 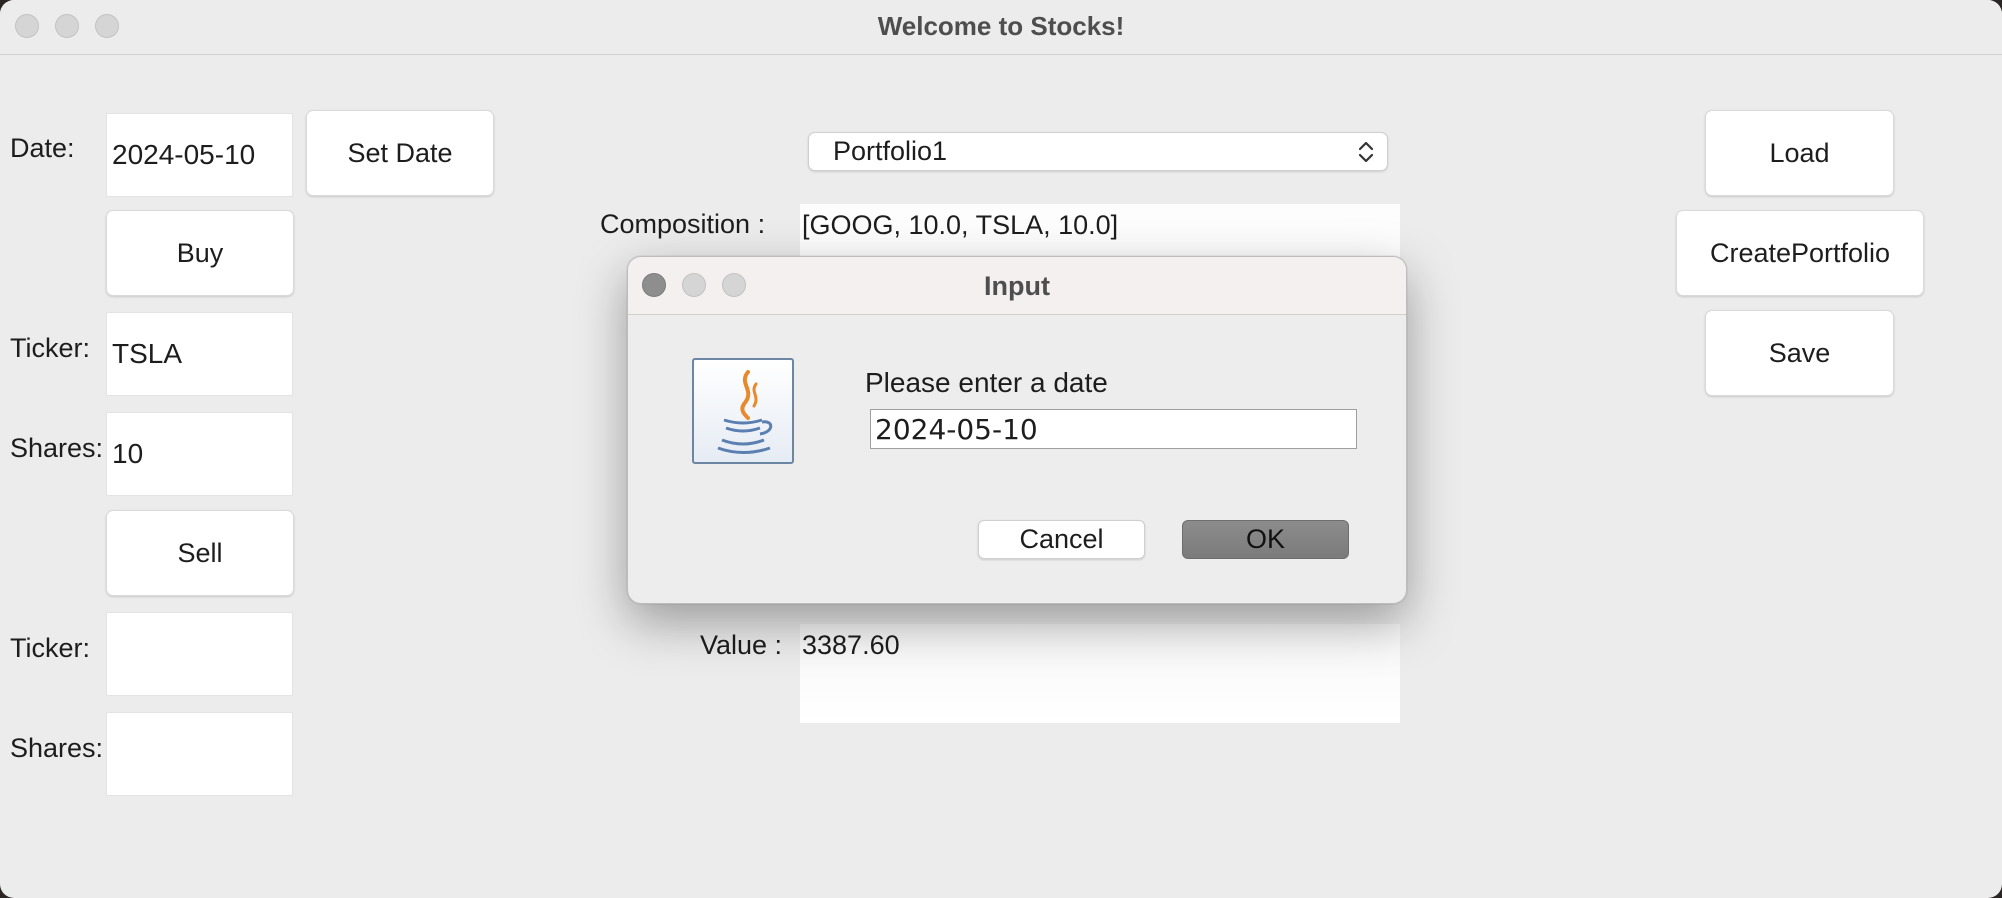 I want to click on value-label: Value :, so click(x=741, y=645).